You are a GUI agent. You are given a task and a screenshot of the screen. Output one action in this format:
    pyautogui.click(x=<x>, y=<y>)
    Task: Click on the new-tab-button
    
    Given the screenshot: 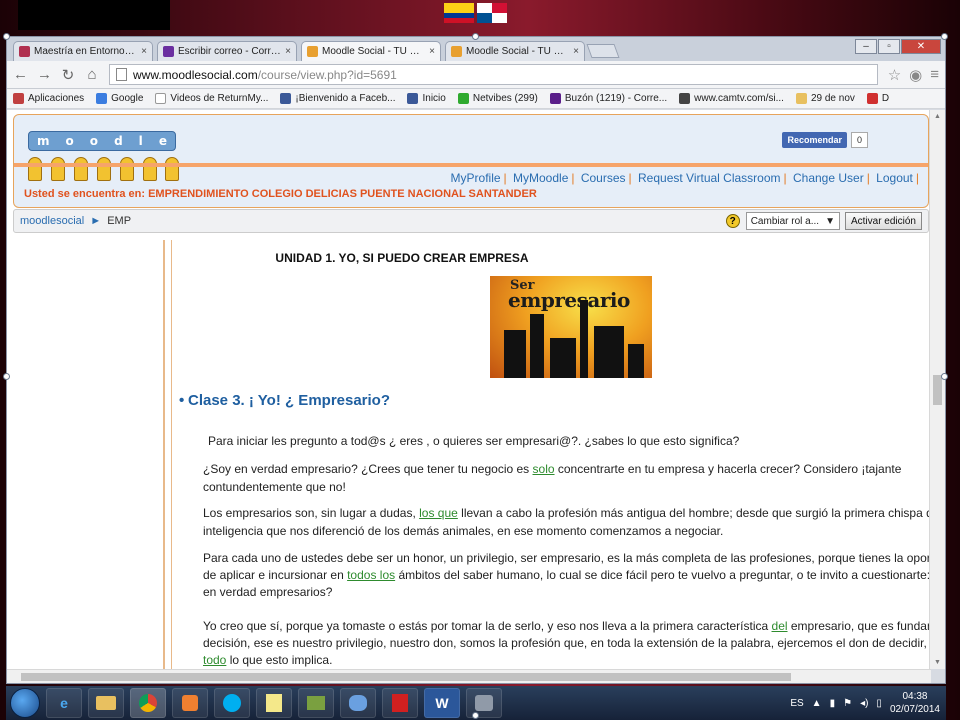 What is the action you would take?
    pyautogui.click(x=603, y=51)
    